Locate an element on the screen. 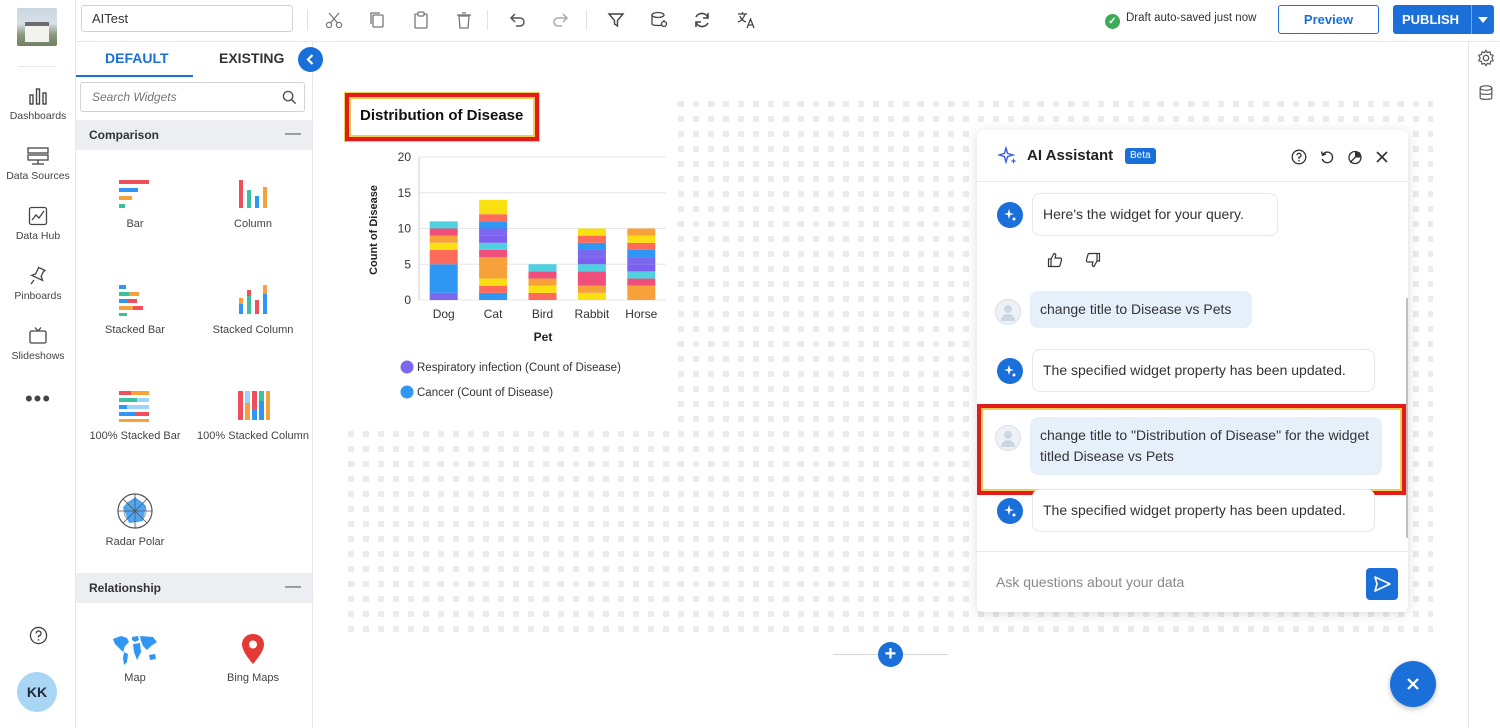 This screenshot has height=728, width=1500. pin-icon is located at coordinates (38, 275).